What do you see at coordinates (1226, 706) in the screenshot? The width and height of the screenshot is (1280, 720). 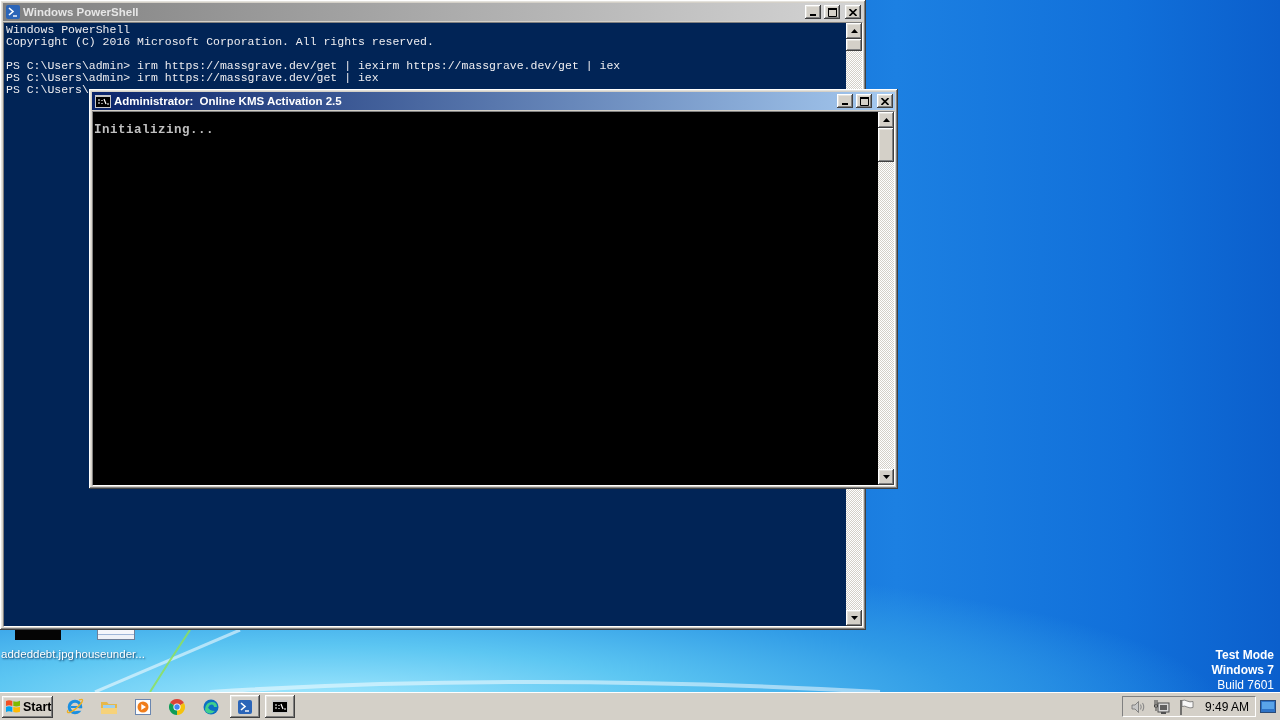 I see `clock-text: 9:49 AM` at bounding box center [1226, 706].